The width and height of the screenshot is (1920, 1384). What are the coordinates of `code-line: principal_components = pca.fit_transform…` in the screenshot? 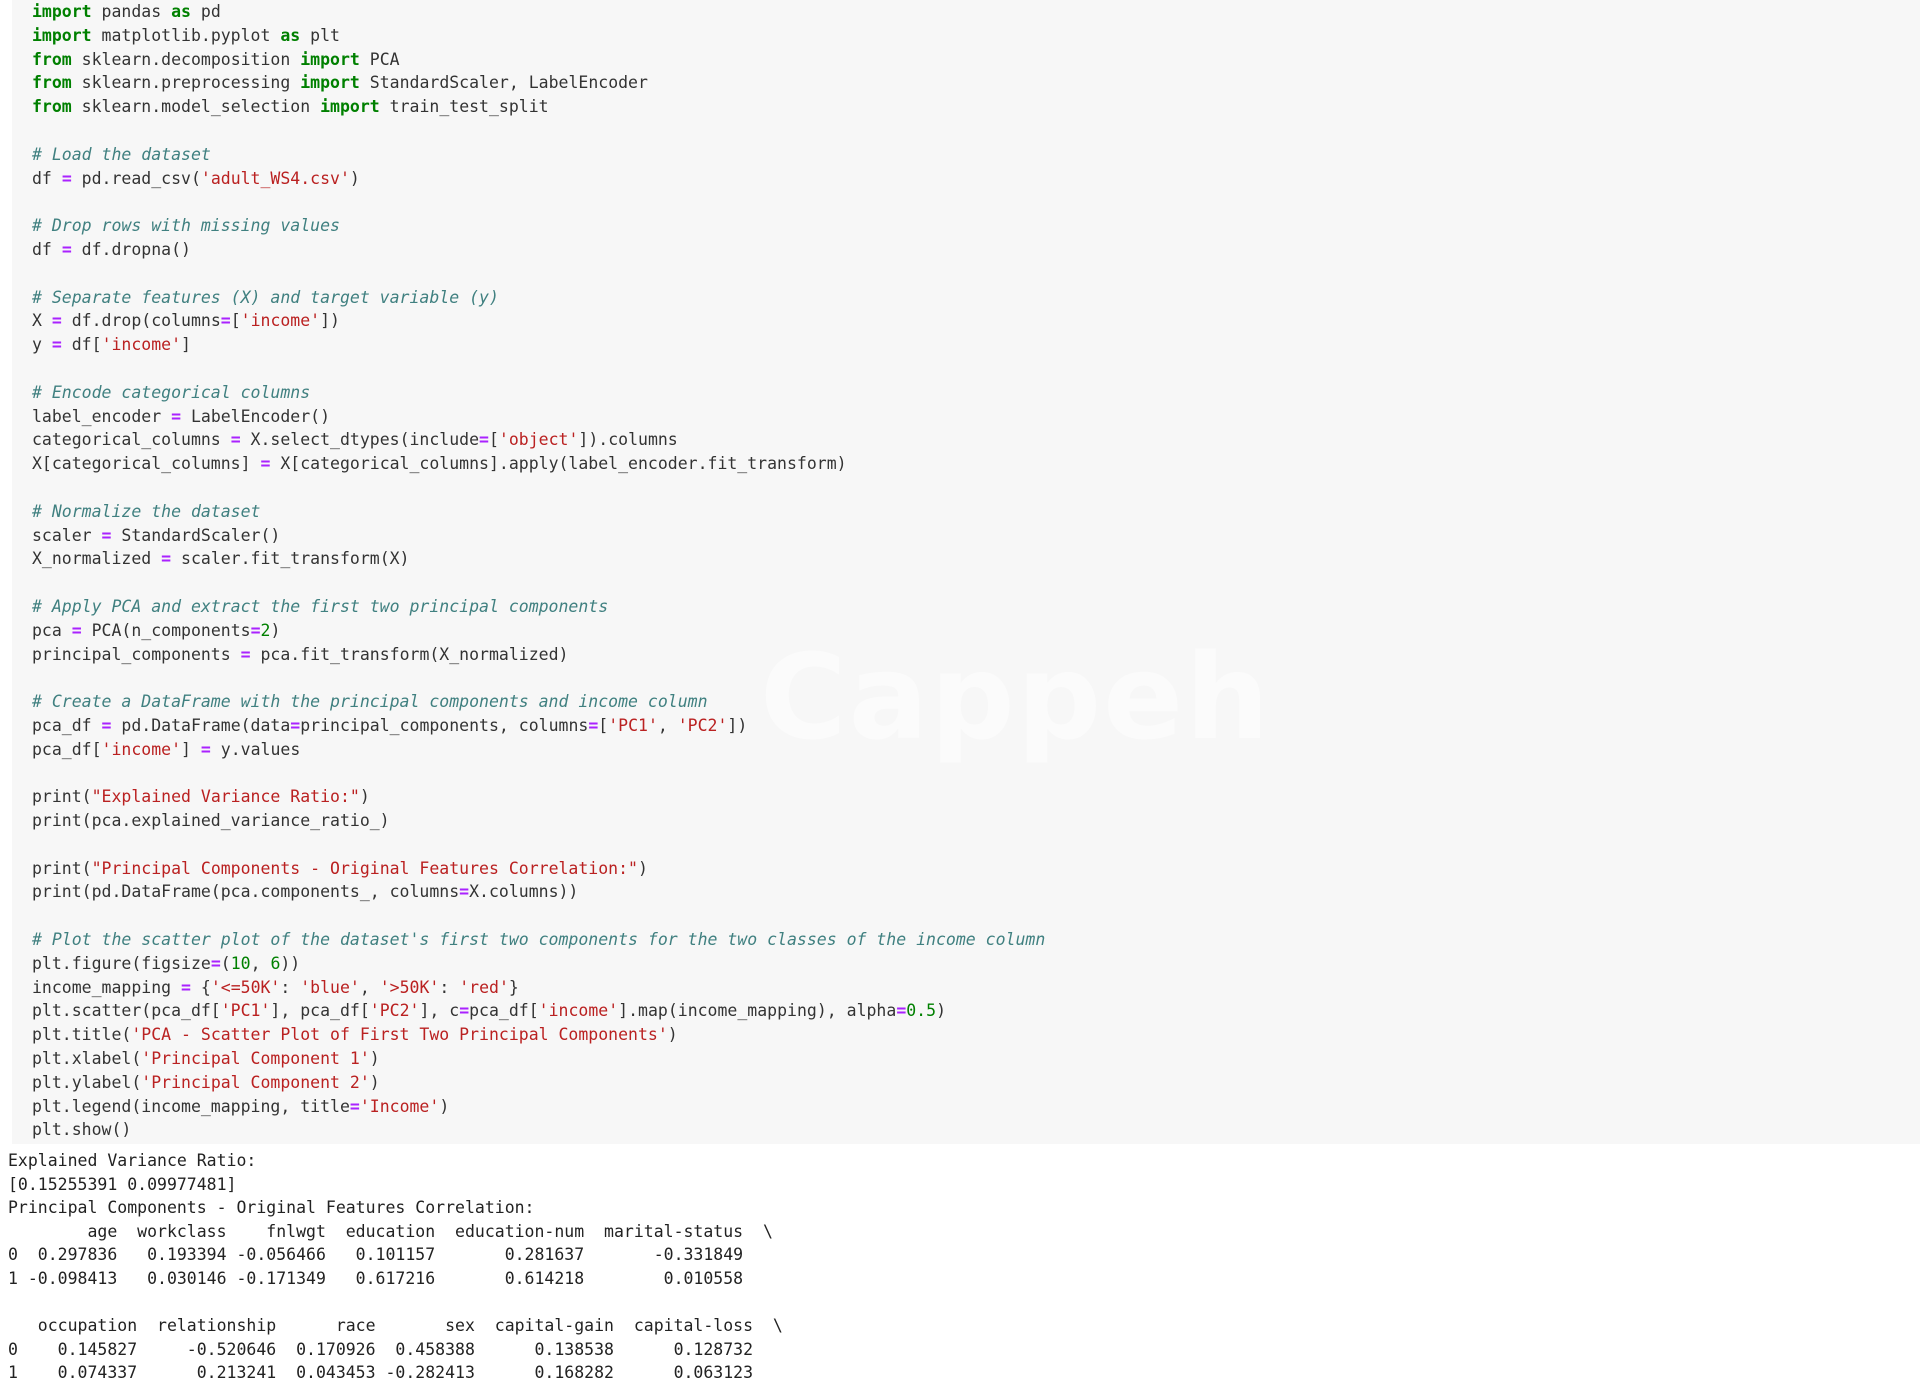 It's located at (538, 655).